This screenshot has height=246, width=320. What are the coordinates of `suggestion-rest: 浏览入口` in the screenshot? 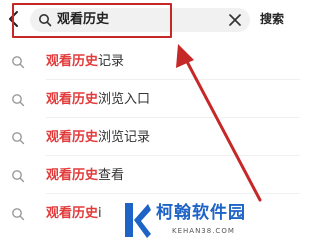 It's located at (124, 99).